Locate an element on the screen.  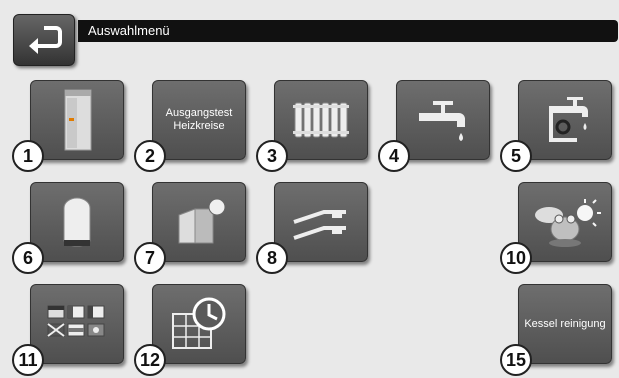
tile-differential-control is located at coordinates (321, 222).